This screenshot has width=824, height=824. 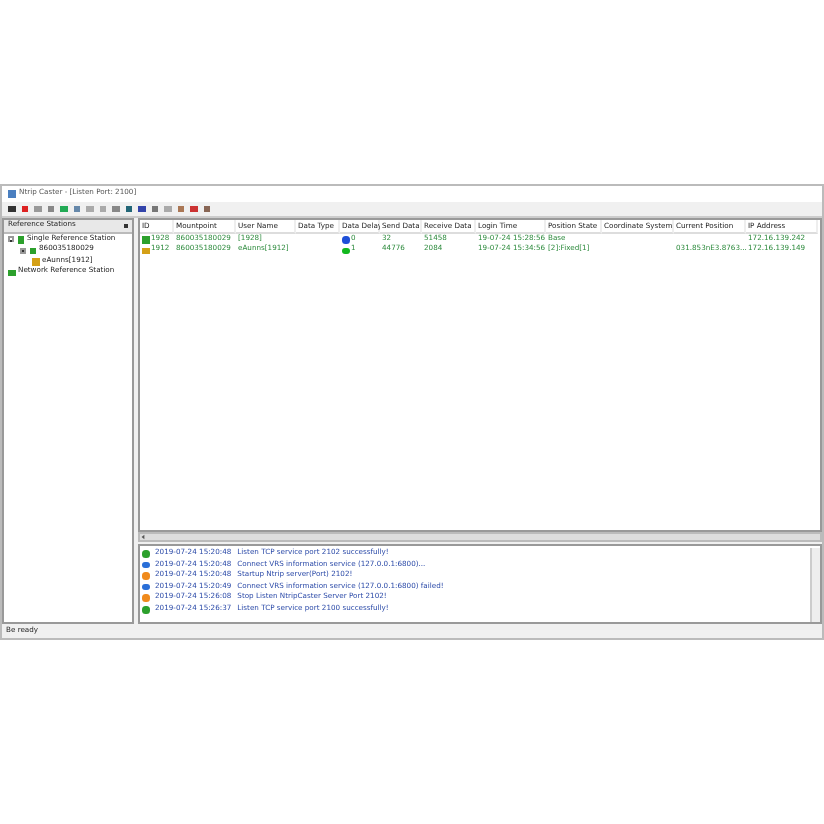 I want to click on app-icon, so click(x=11, y=194).